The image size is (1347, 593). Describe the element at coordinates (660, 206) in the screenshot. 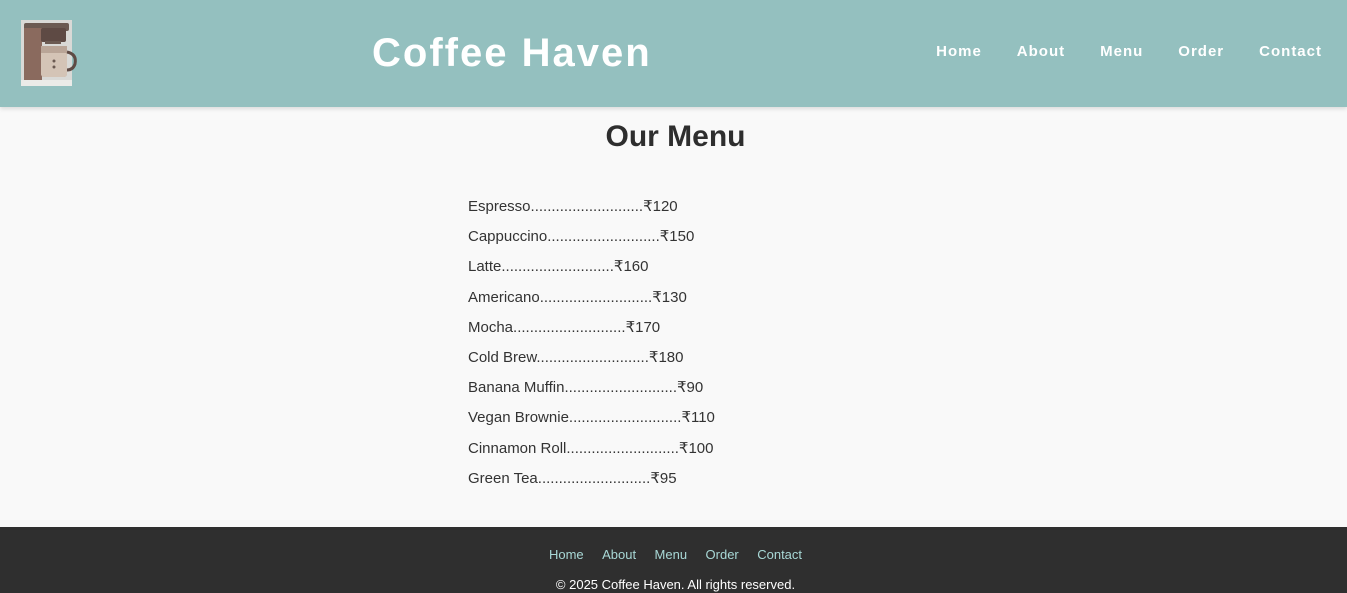

I see `menu-item-price: ₹120` at that location.